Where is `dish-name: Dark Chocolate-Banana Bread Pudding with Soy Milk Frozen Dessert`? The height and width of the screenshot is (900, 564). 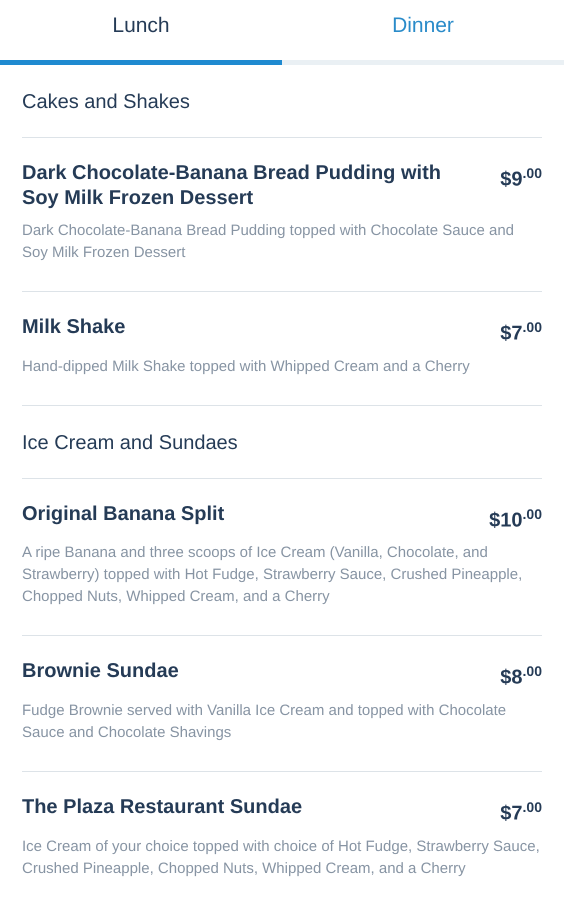
dish-name: Dark Chocolate-Banana Bread Pudding with Soy Milk Frozen Dessert is located at coordinates (232, 186).